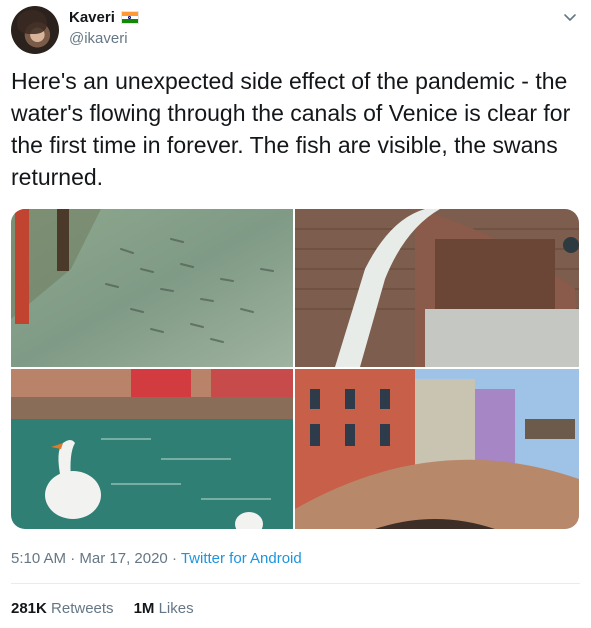  Describe the element at coordinates (38, 558) in the screenshot. I see `tweet-time: 5:10 AM` at that location.